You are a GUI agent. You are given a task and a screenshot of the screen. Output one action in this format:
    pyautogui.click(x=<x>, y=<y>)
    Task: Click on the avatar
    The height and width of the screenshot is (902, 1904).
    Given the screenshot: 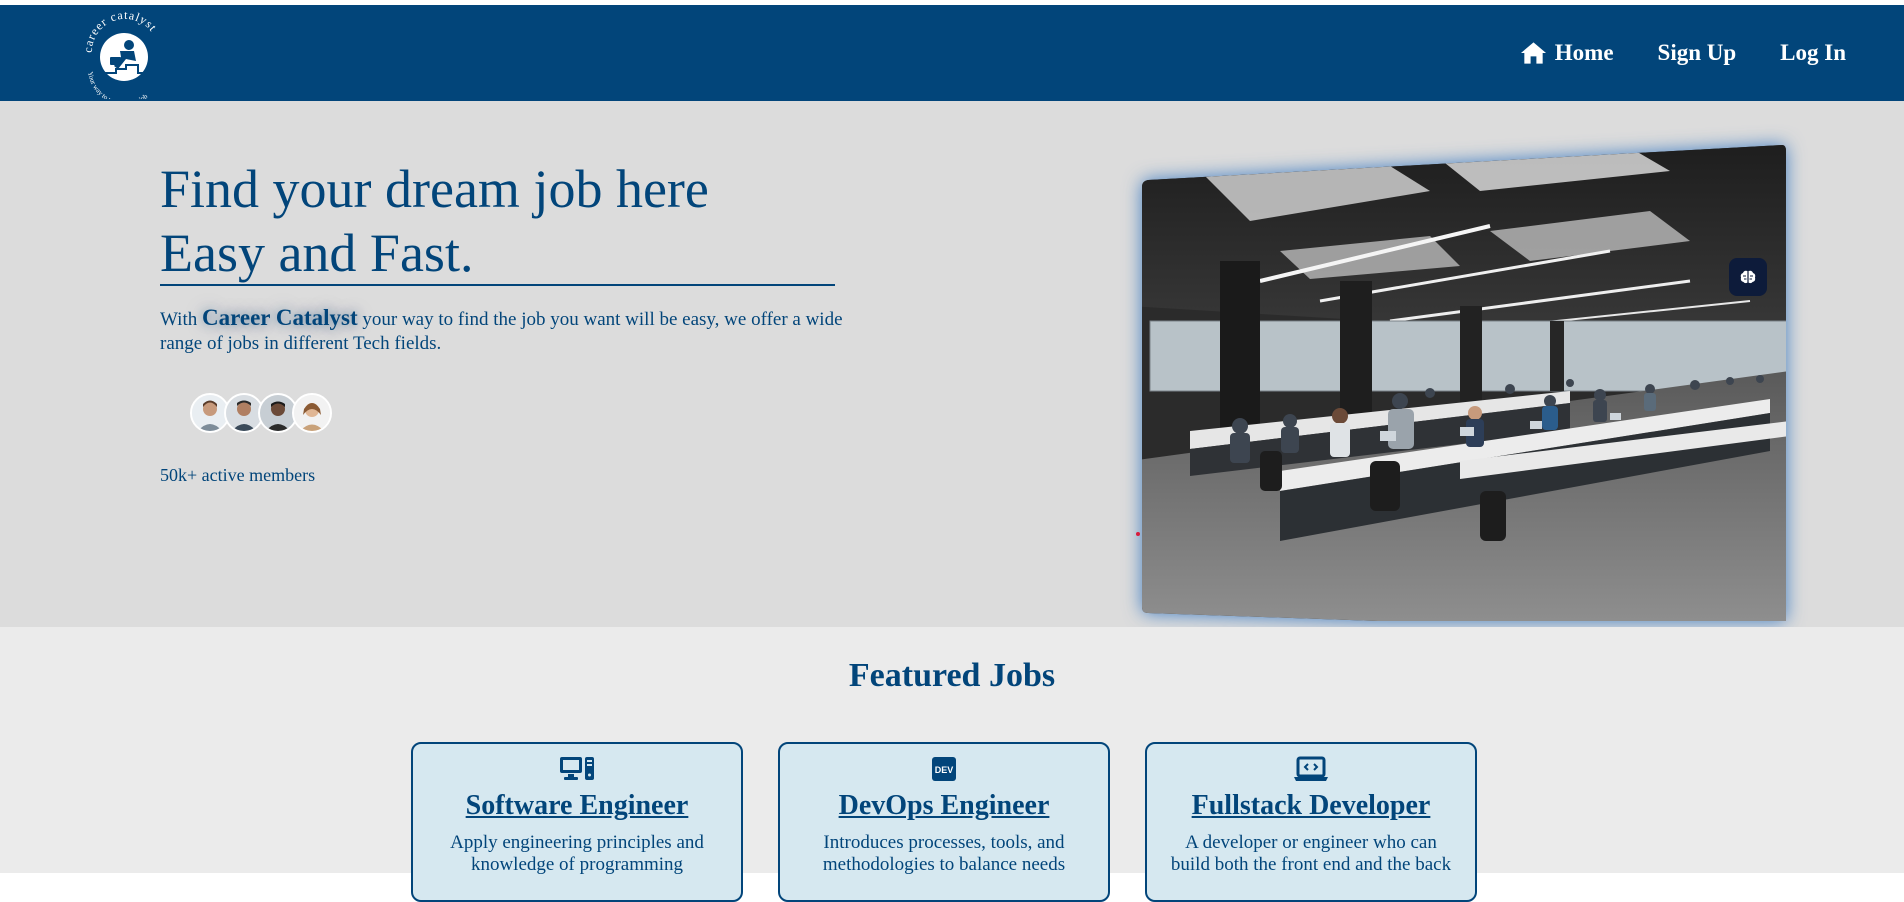 What is the action you would take?
    pyautogui.click(x=312, y=413)
    